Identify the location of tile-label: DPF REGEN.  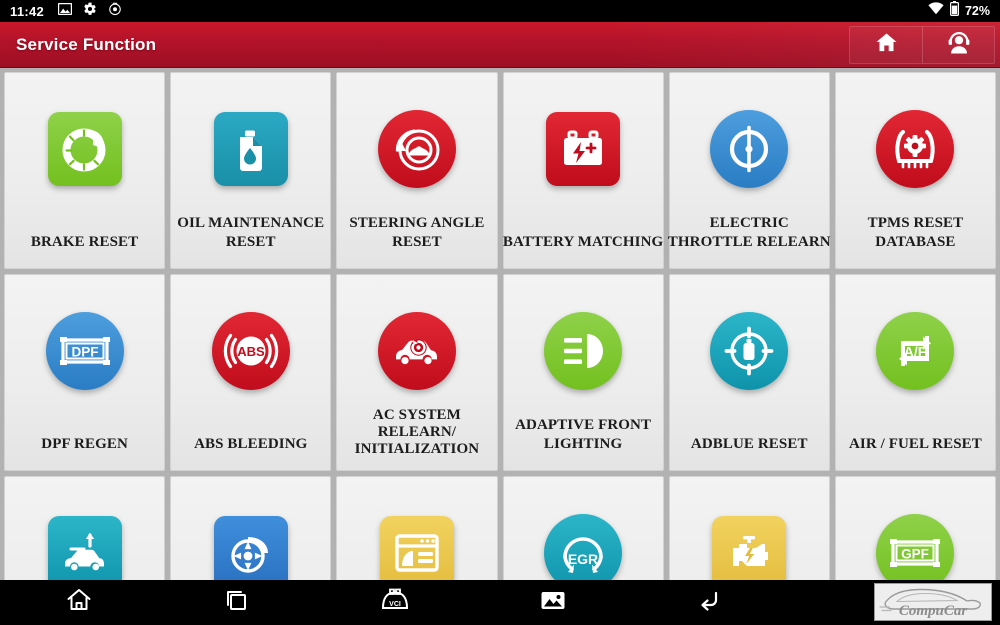
(84, 444).